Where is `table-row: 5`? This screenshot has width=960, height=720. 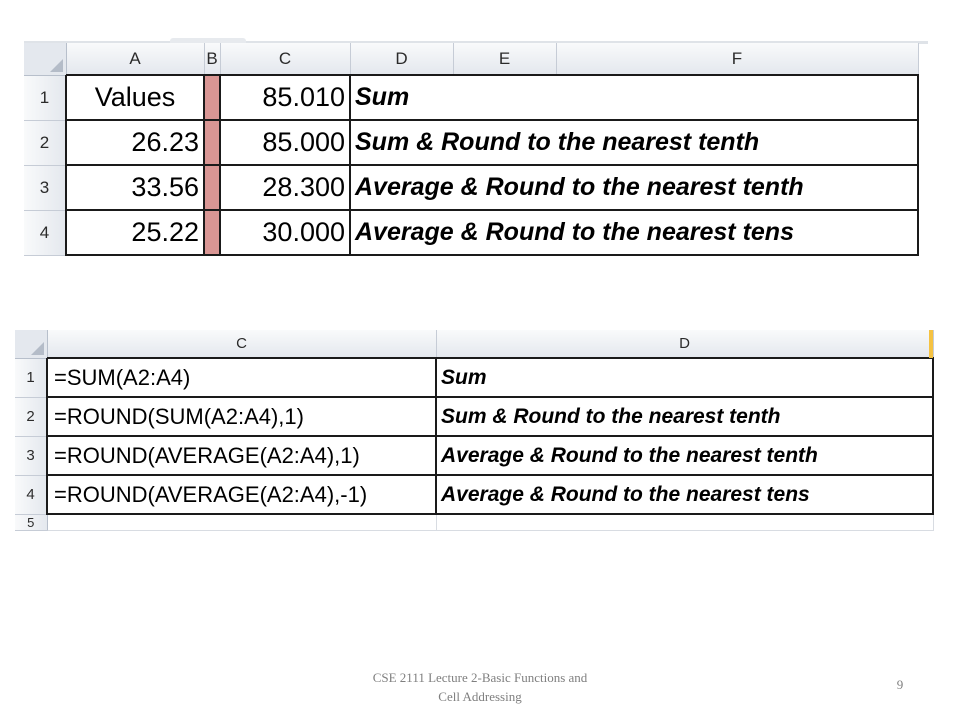
table-row: 5 is located at coordinates (474, 522).